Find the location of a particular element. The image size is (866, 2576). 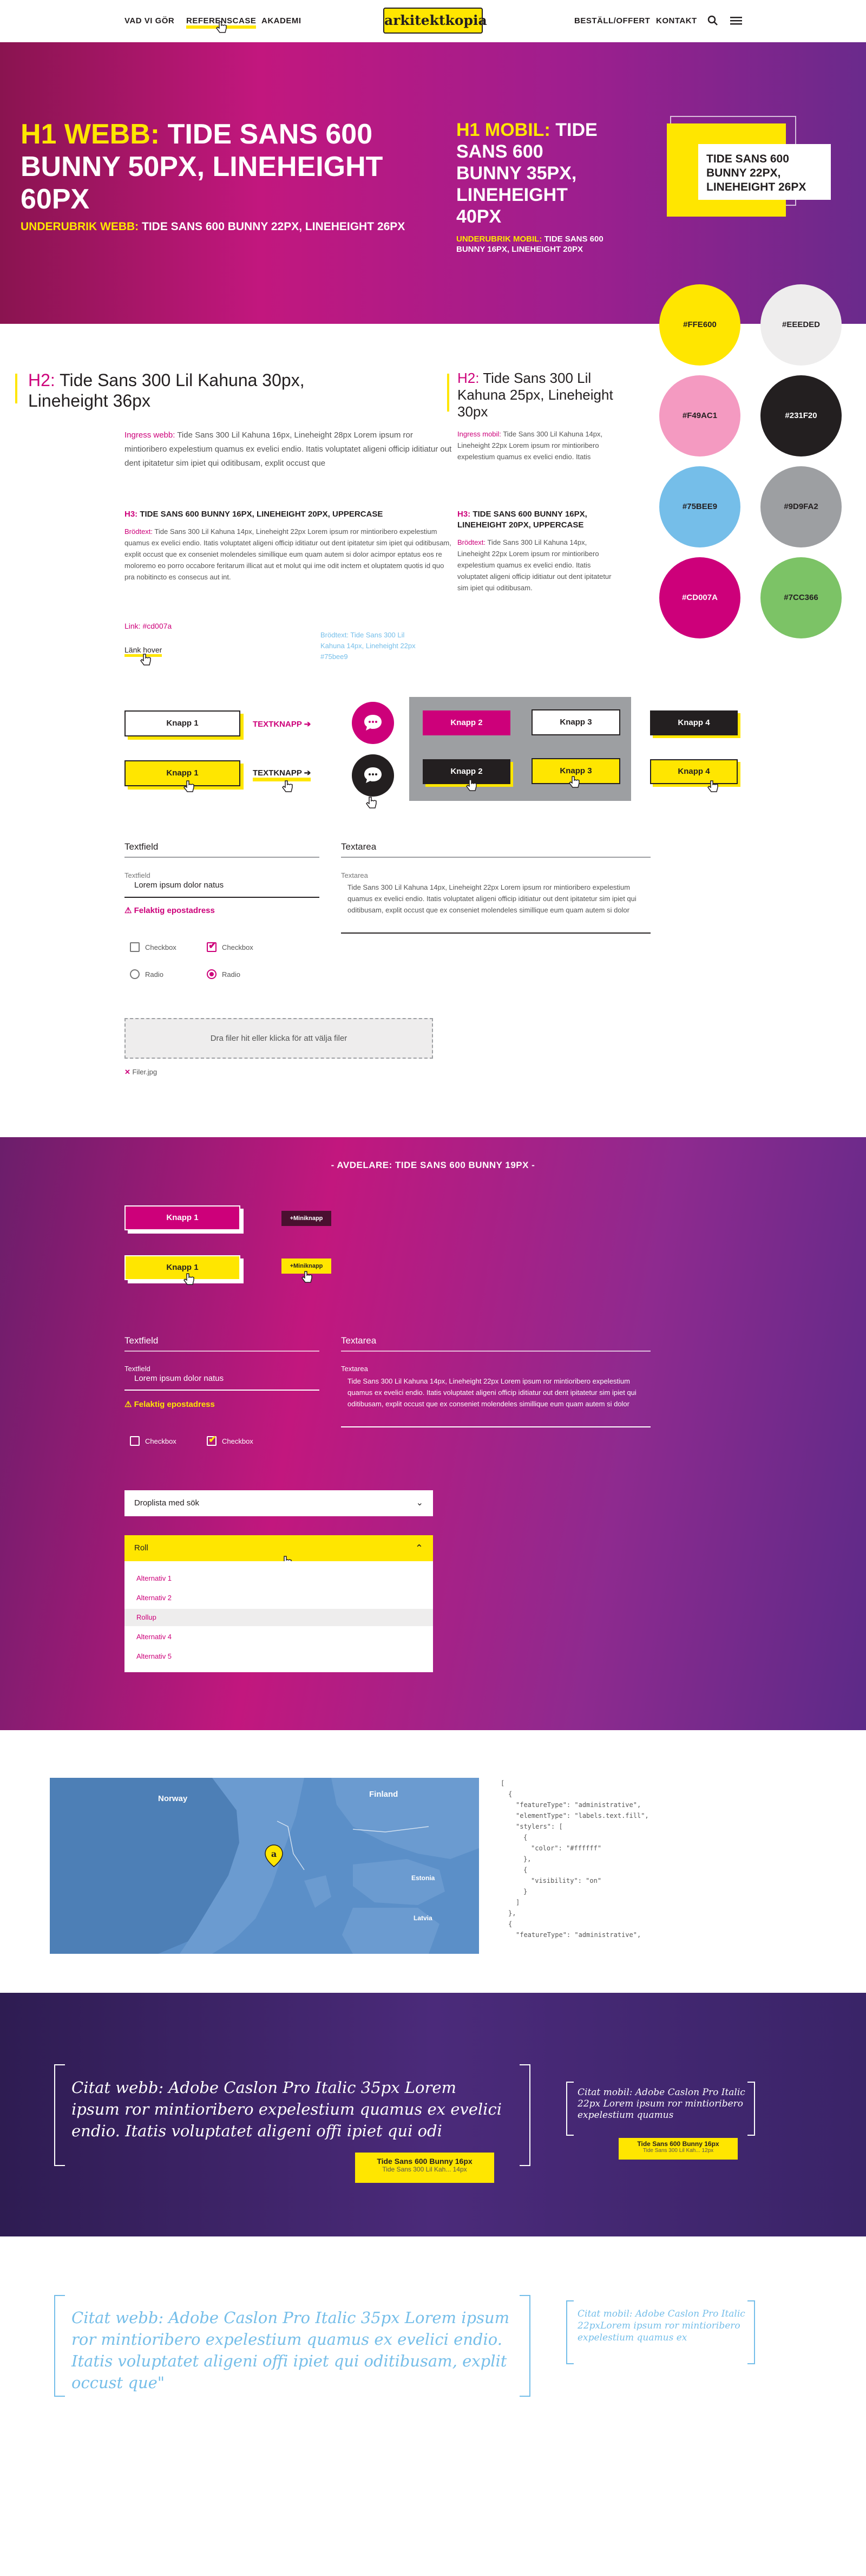

textknapp-button: TEXTKNAPP ➔ is located at coordinates (282, 724).